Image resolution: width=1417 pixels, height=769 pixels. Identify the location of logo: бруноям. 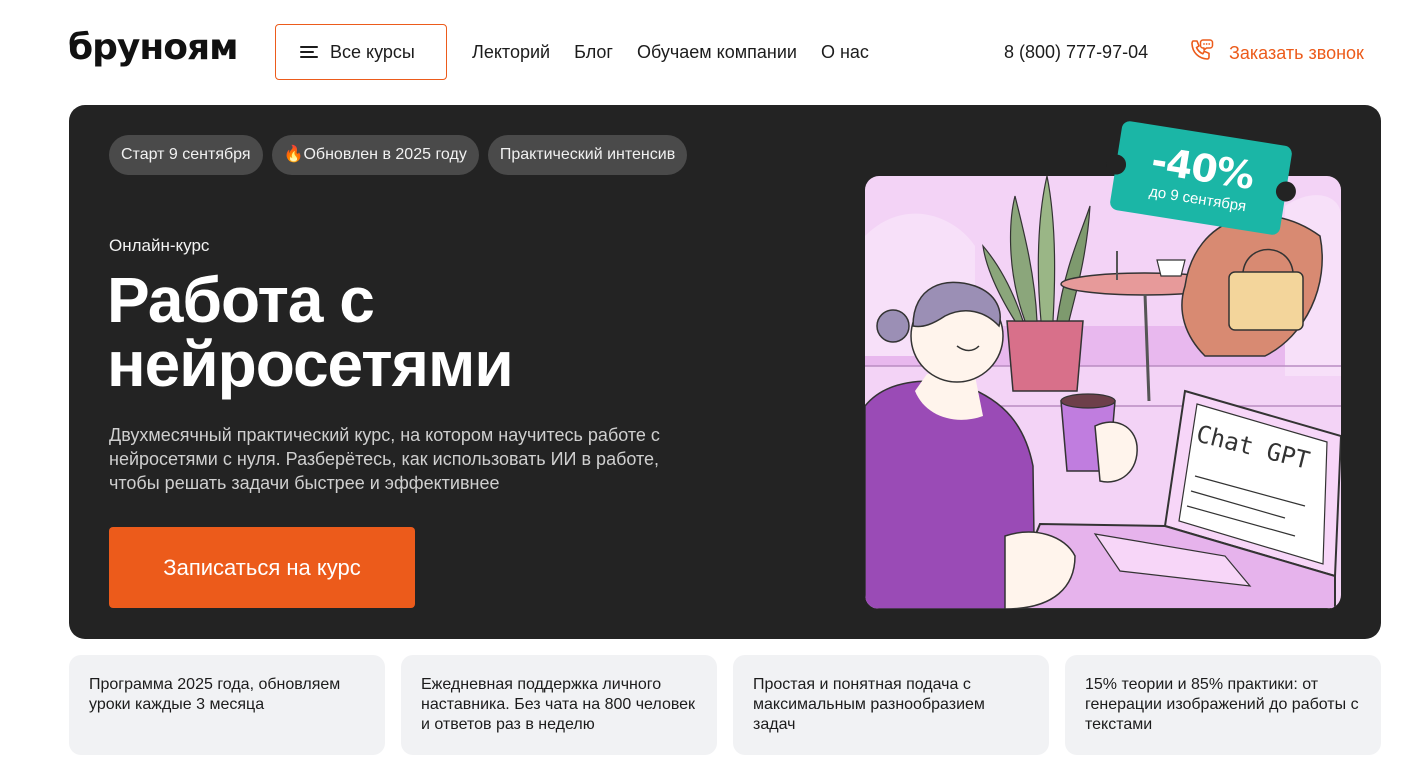
(153, 48).